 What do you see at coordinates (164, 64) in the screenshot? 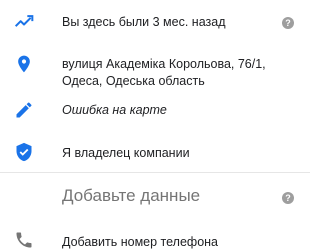
I see `address-line-1: вулиця Академіка Корольова, 76/1,` at bounding box center [164, 64].